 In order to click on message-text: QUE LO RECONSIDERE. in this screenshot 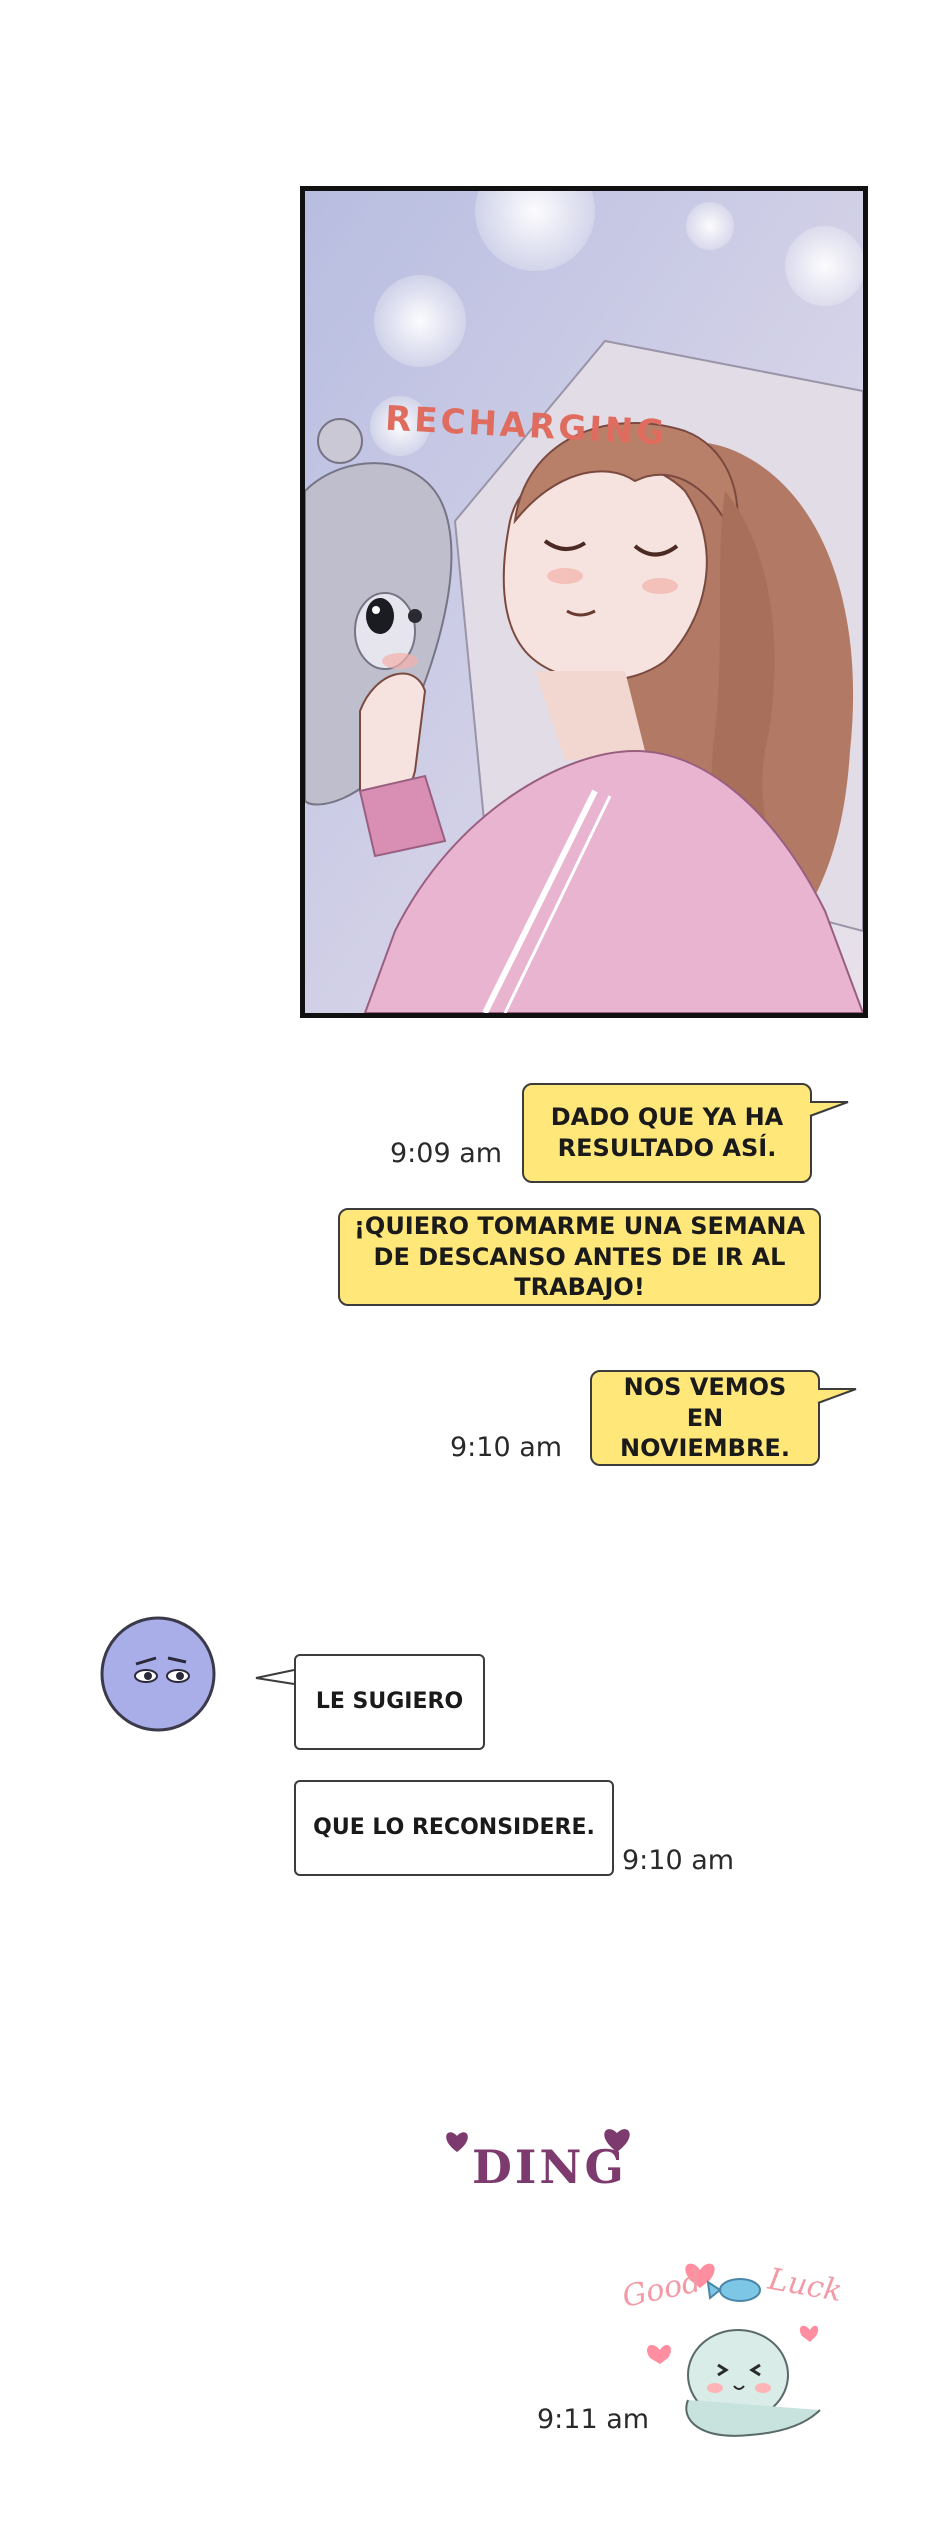, I will do `click(454, 1827)`.